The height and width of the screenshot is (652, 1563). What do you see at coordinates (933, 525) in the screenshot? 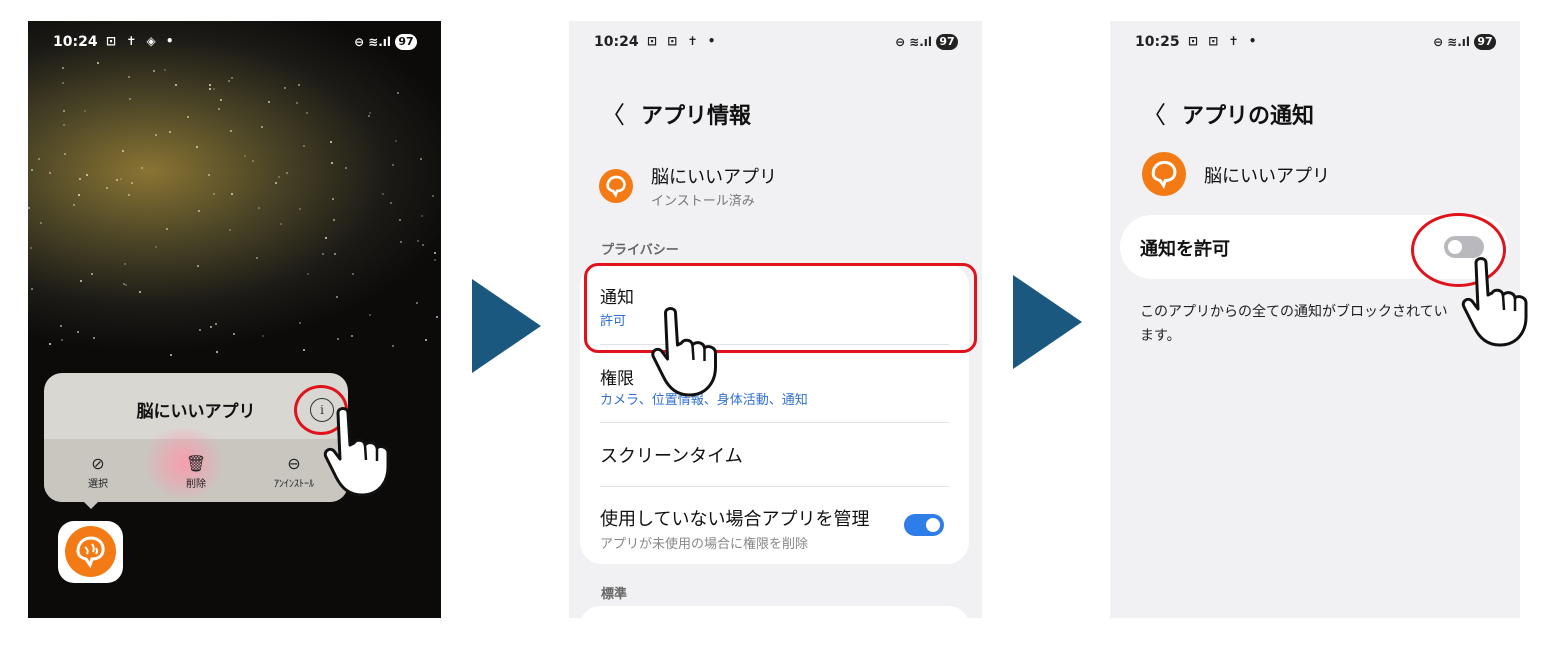
I see `toggle-knob` at bounding box center [933, 525].